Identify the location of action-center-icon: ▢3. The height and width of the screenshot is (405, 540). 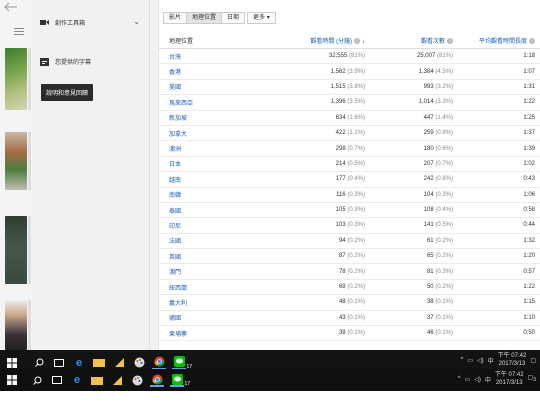
(532, 378).